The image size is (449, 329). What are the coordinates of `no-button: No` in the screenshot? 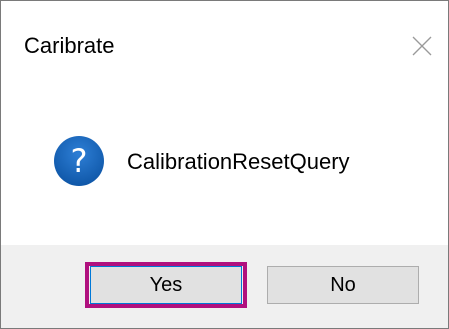 It's located at (343, 285).